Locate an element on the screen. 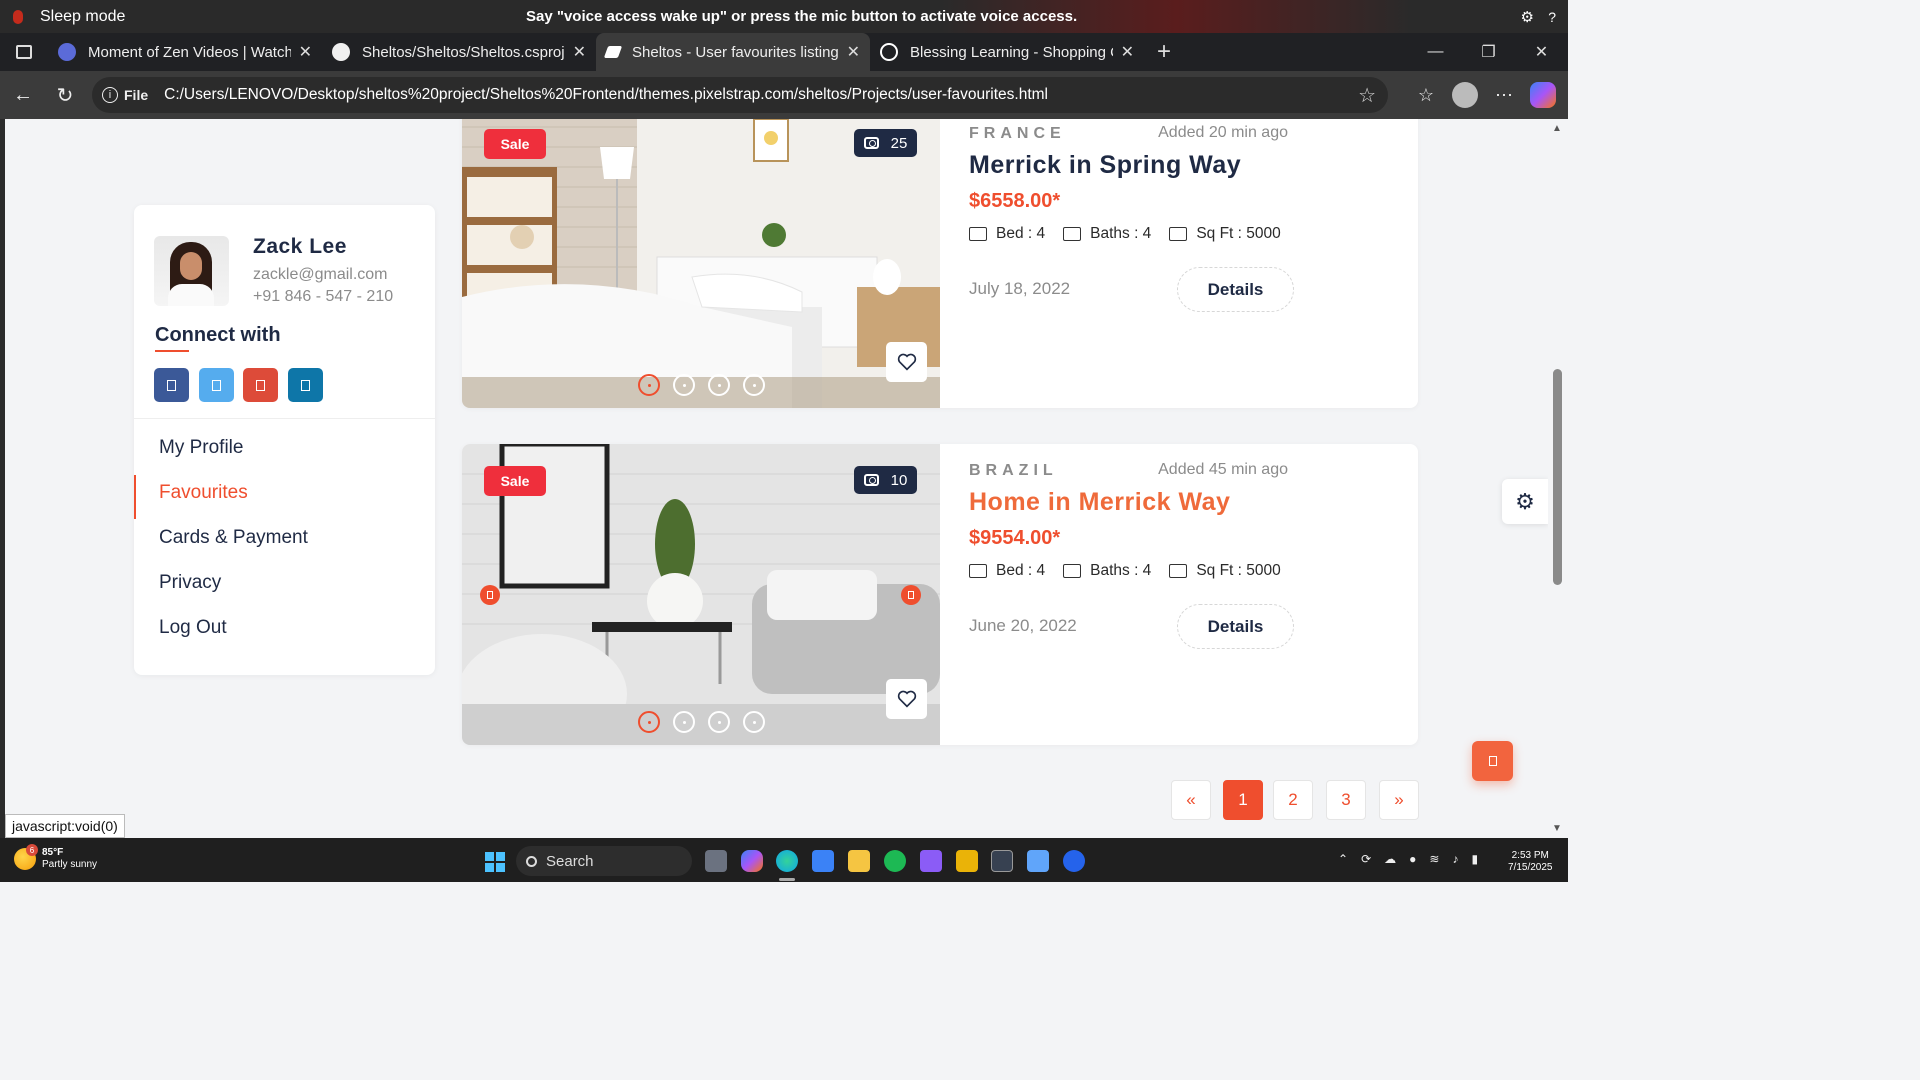 The height and width of the screenshot is (1080, 1920). browser-tab-sheltos: Sheltos - User favourites listing page ✕ is located at coordinates (733, 52).